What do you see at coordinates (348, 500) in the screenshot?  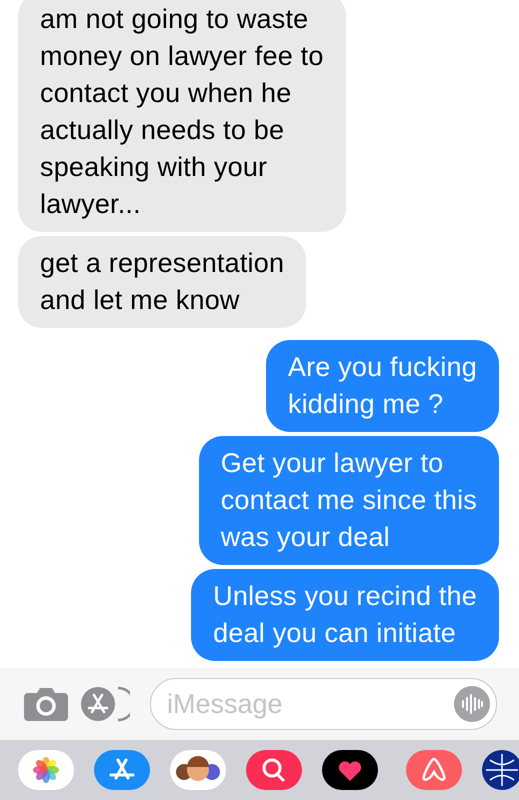 I see `sent-message: Get your lawyer to contact me since this was your deal` at bounding box center [348, 500].